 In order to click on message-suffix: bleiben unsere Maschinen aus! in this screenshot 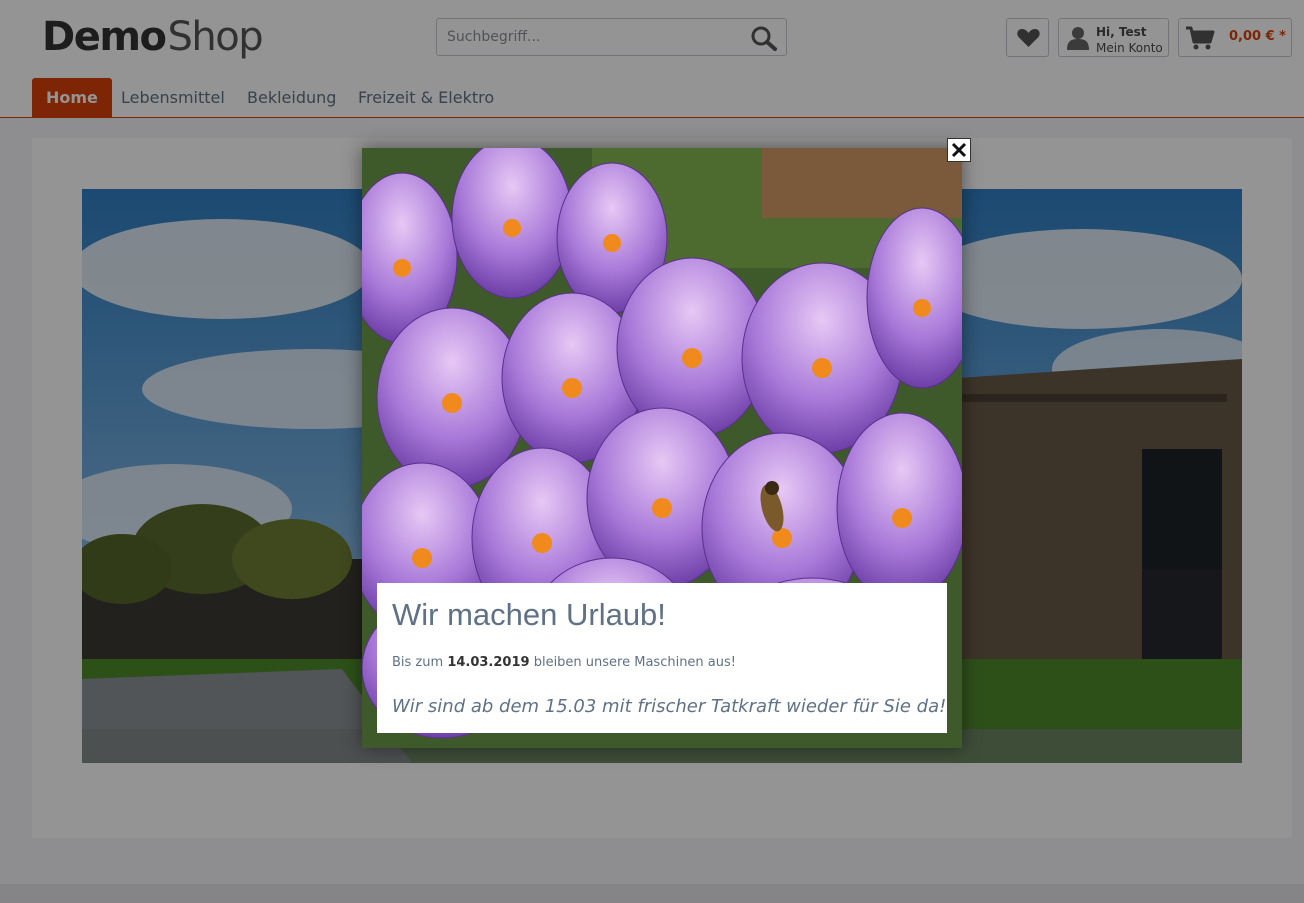, I will do `click(634, 662)`.